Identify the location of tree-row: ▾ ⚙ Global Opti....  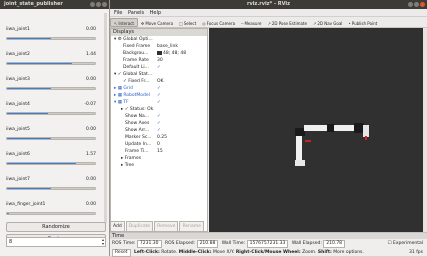
(159, 39).